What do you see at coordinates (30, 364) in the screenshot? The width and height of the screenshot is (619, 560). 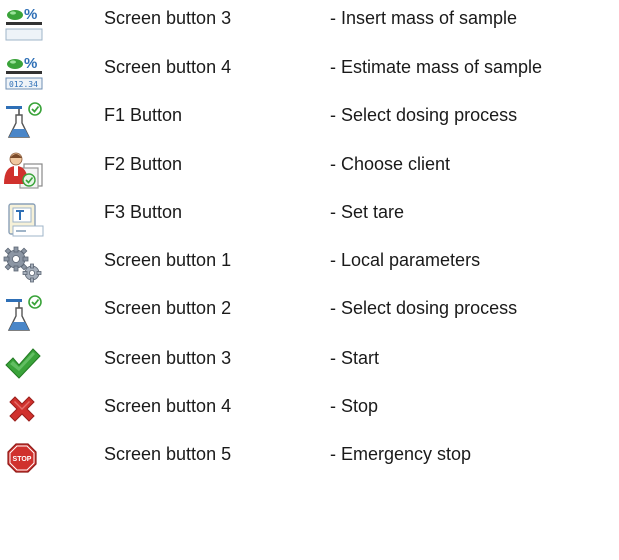 I see `checkmark-icon` at bounding box center [30, 364].